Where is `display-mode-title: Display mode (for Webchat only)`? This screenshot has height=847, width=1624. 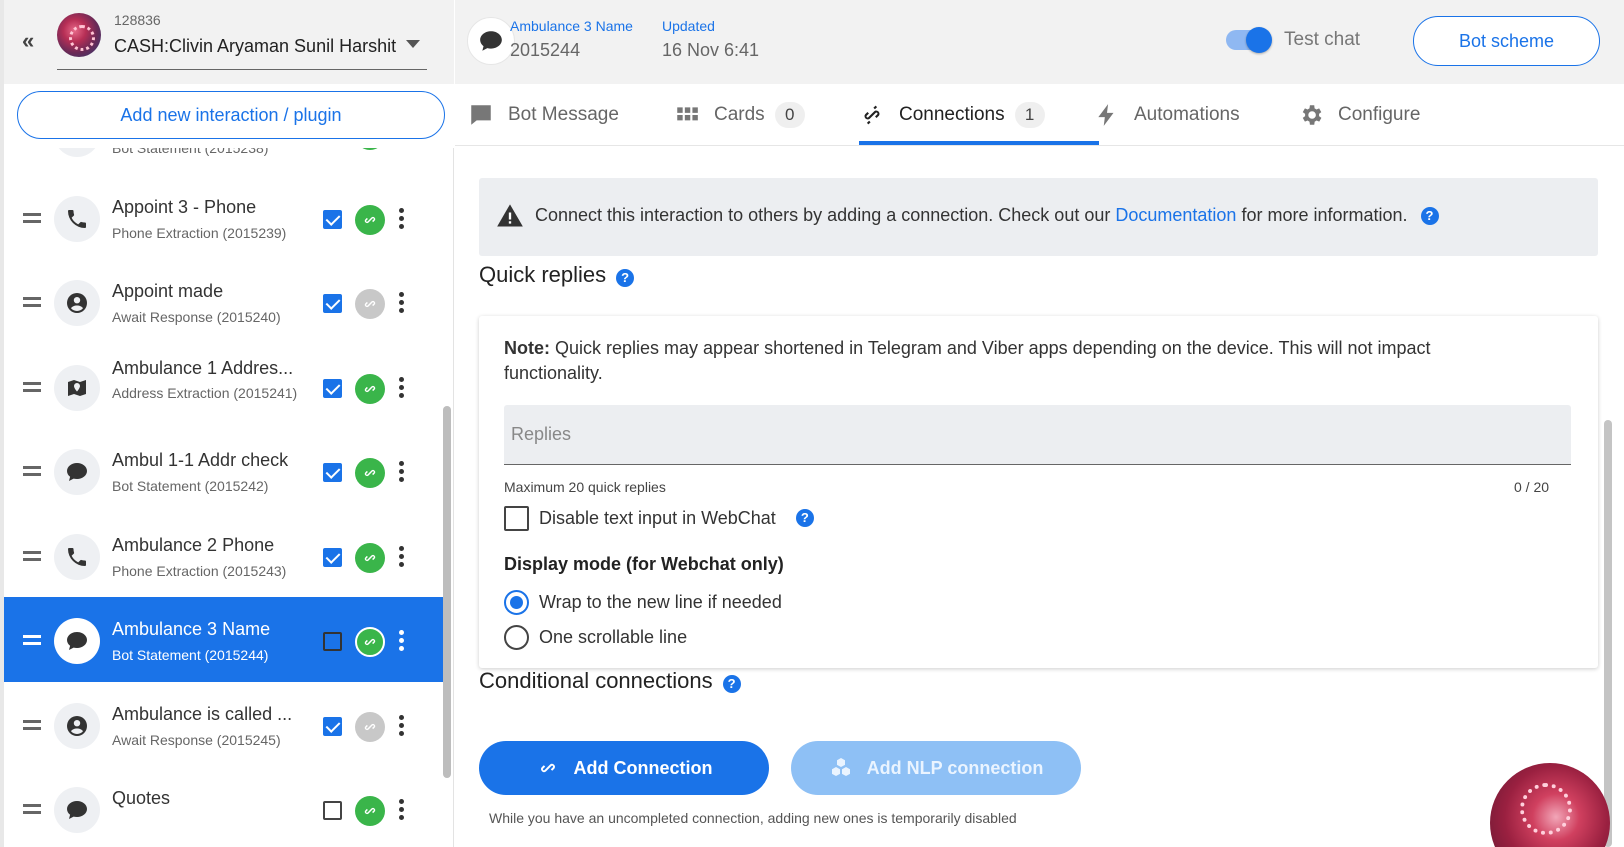
display-mode-title: Display mode (for Webchat only) is located at coordinates (644, 564).